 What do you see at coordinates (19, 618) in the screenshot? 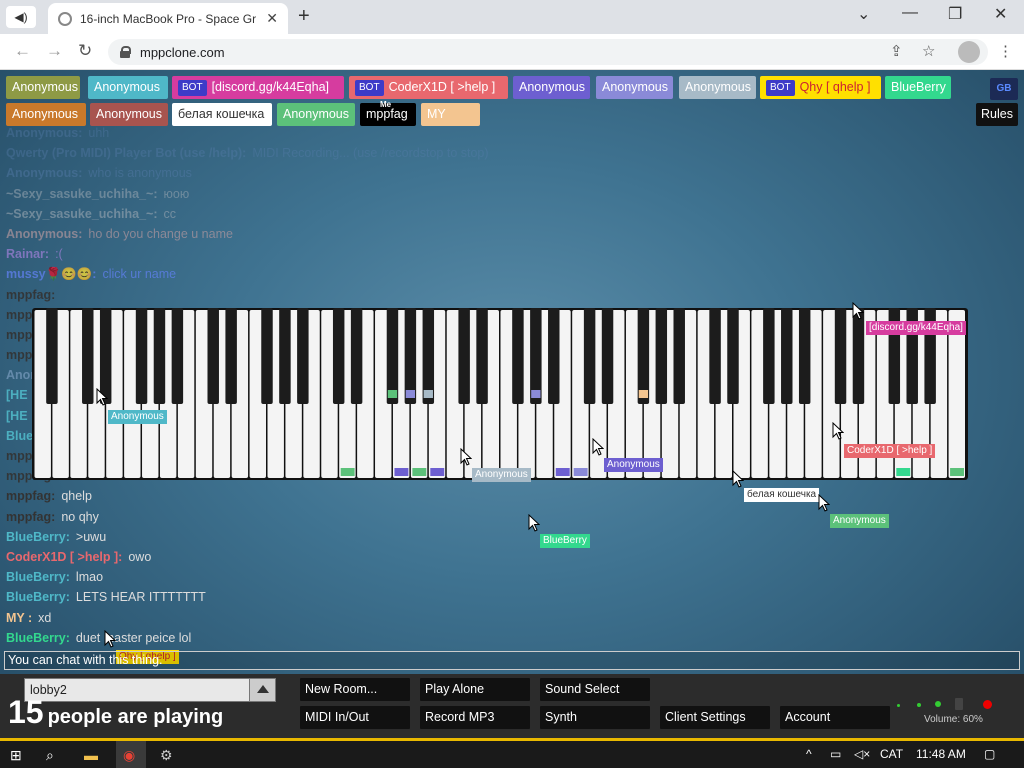
I see `chat-author: MY :` at bounding box center [19, 618].